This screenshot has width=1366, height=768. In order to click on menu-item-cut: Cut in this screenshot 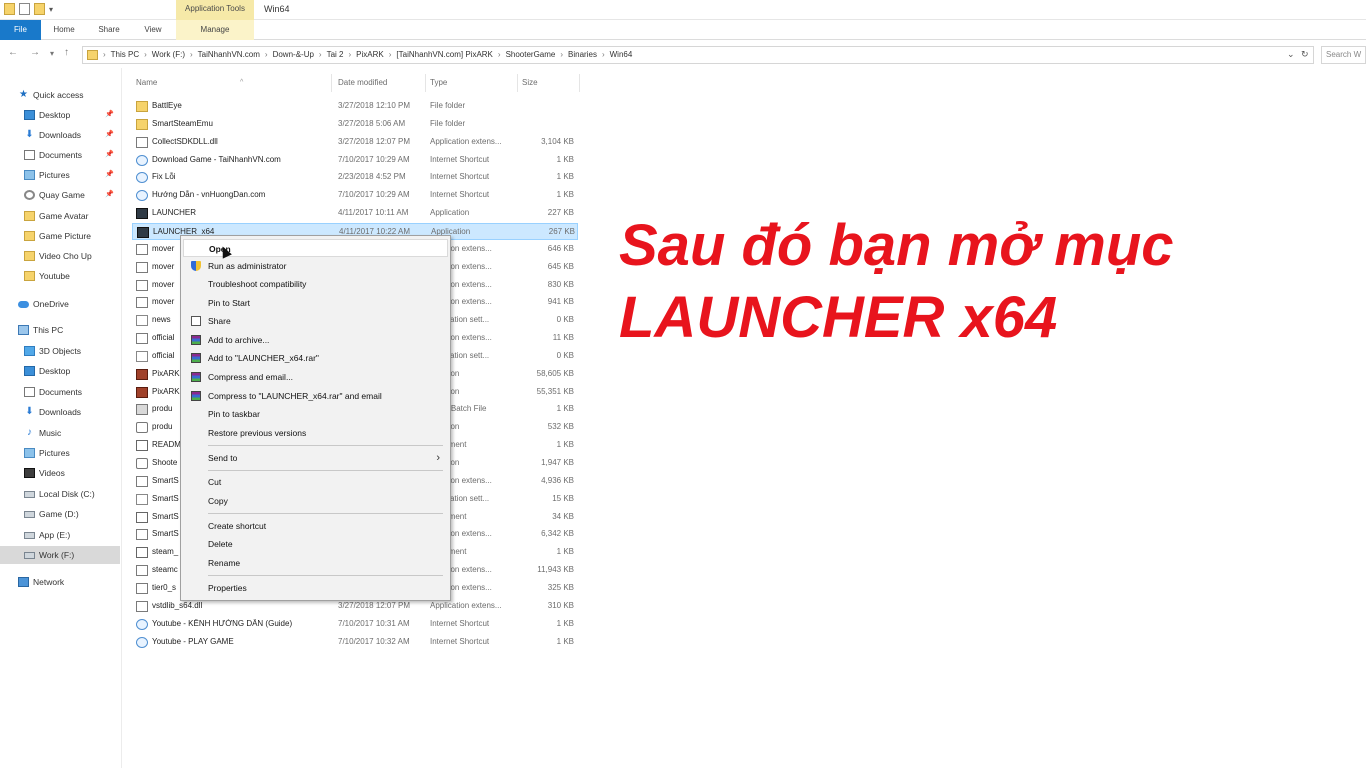, I will do `click(315, 482)`.